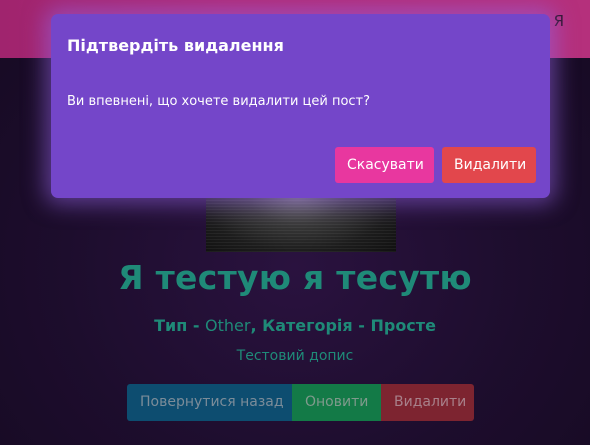  Describe the element at coordinates (403, 325) in the screenshot. I see `post-category-value: Просте` at that location.